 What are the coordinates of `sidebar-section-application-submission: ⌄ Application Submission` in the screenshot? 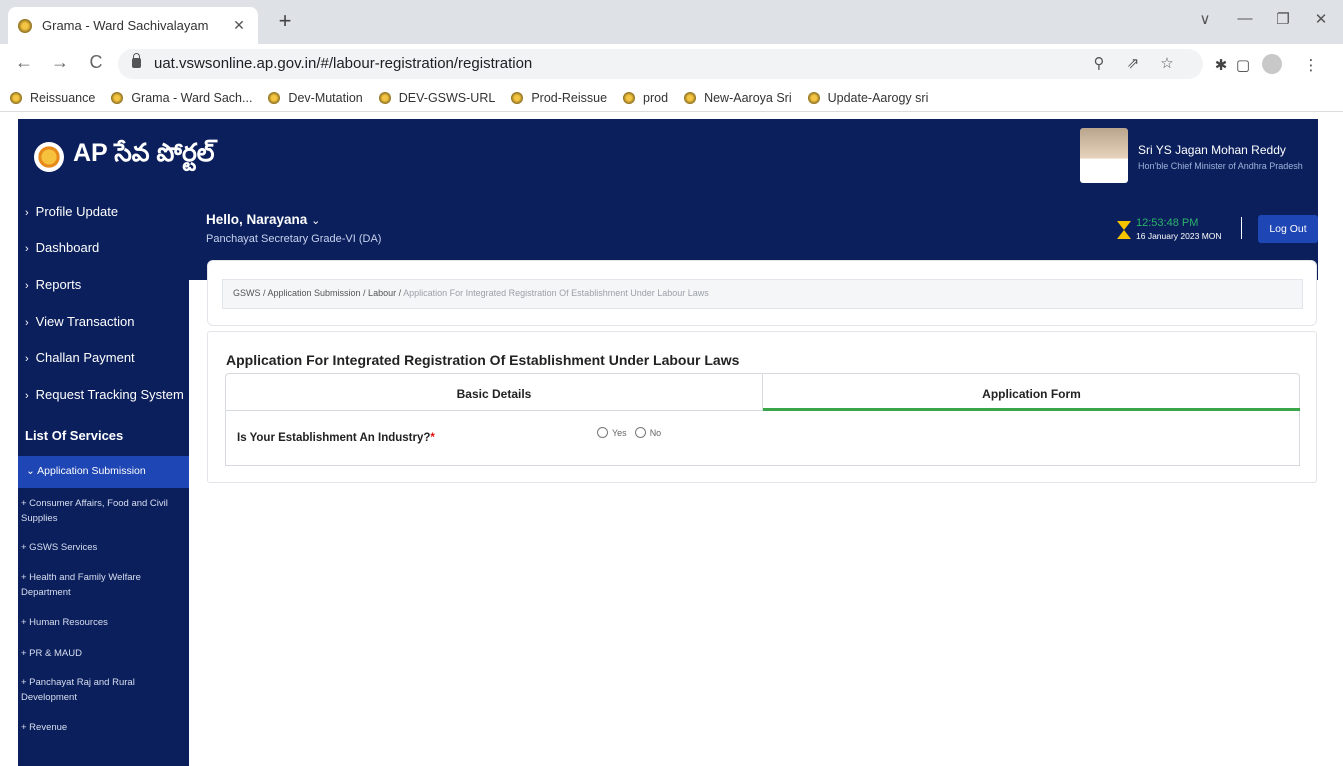 It's located at (103, 472).